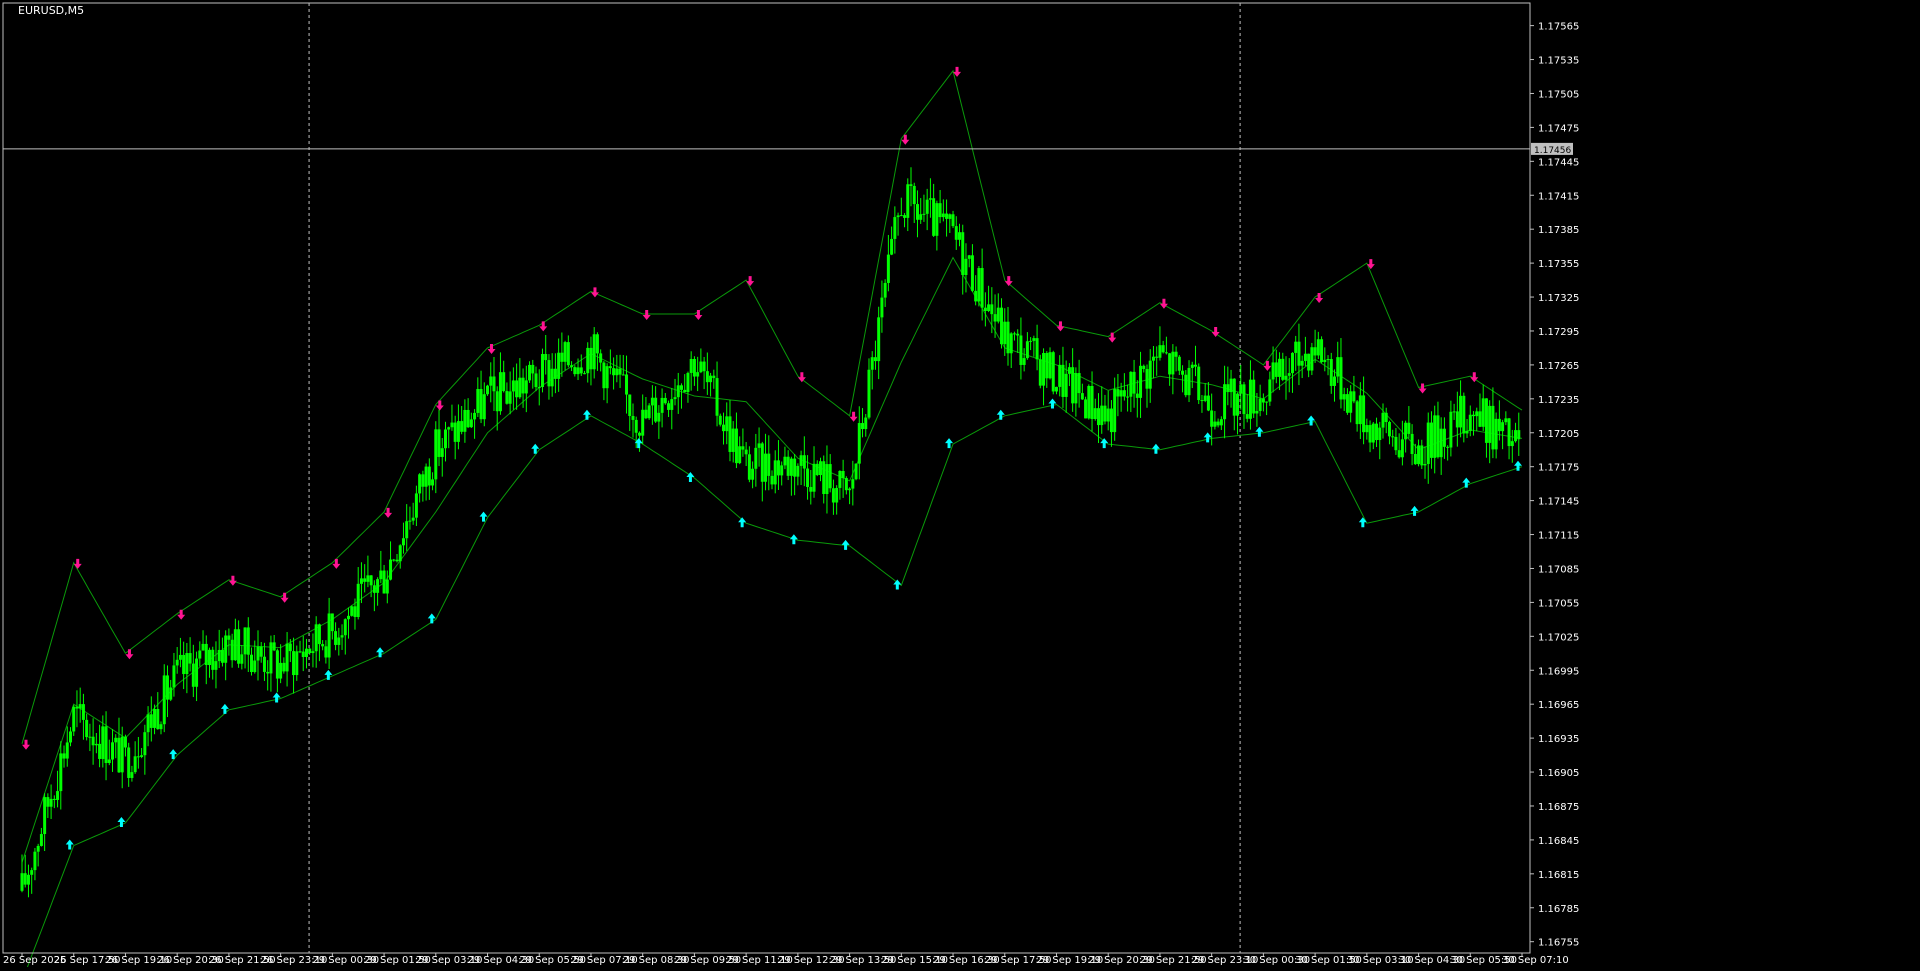 The image size is (1920, 971). What do you see at coordinates (1558, 298) in the screenshot?
I see `price-tick-label: 1.17325` at bounding box center [1558, 298].